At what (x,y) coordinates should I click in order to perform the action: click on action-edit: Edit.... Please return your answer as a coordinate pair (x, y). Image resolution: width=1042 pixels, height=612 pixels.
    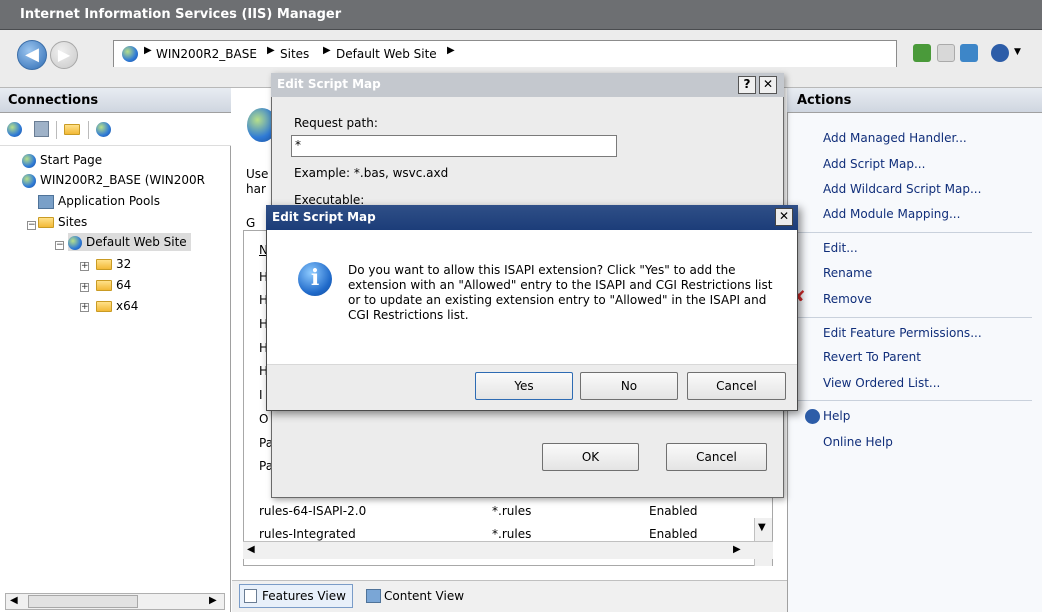
    Looking at the image, I should click on (840, 248).